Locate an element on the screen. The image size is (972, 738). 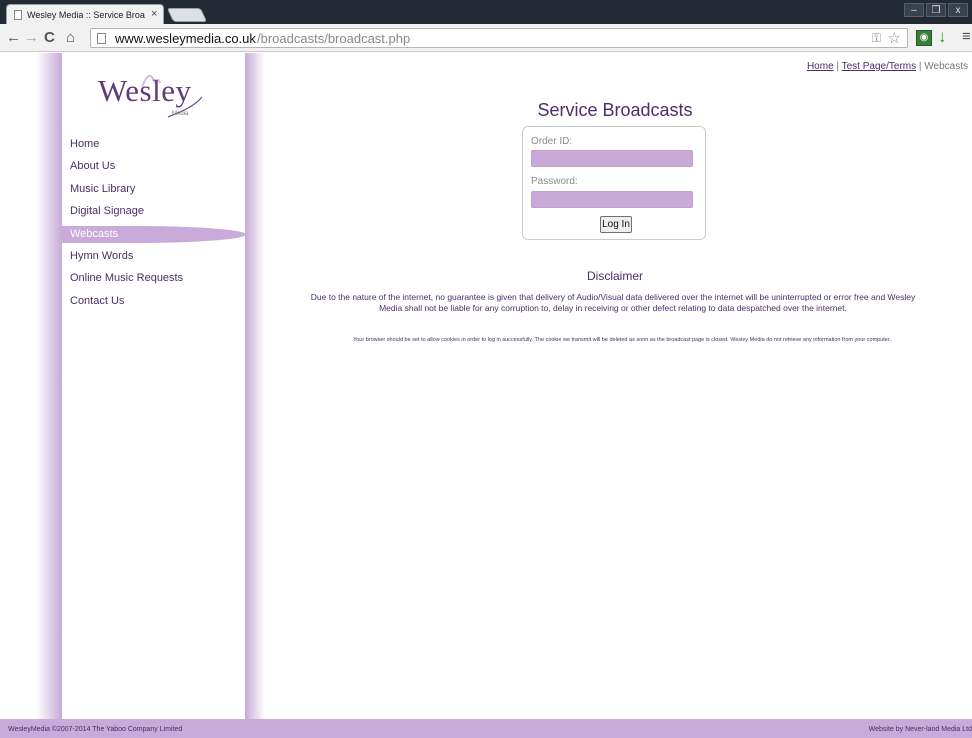
disclaimer-heading: Disclaimer is located at coordinates (614, 276).